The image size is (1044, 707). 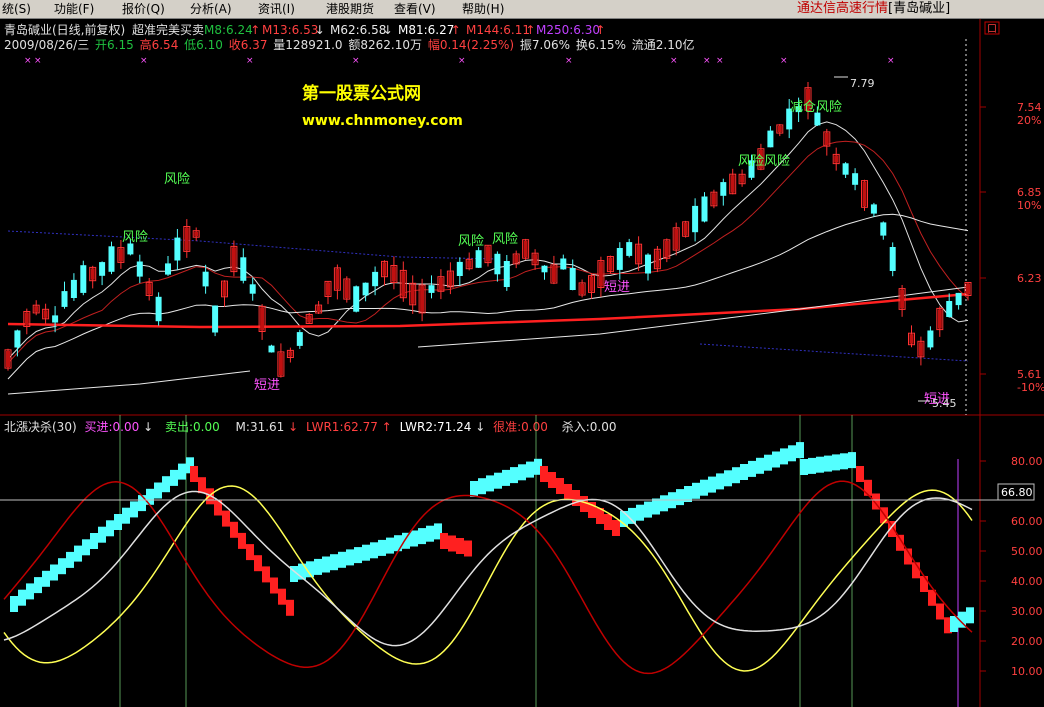 I want to click on watermark-url: www.chnmoney.com, so click(x=382, y=121).